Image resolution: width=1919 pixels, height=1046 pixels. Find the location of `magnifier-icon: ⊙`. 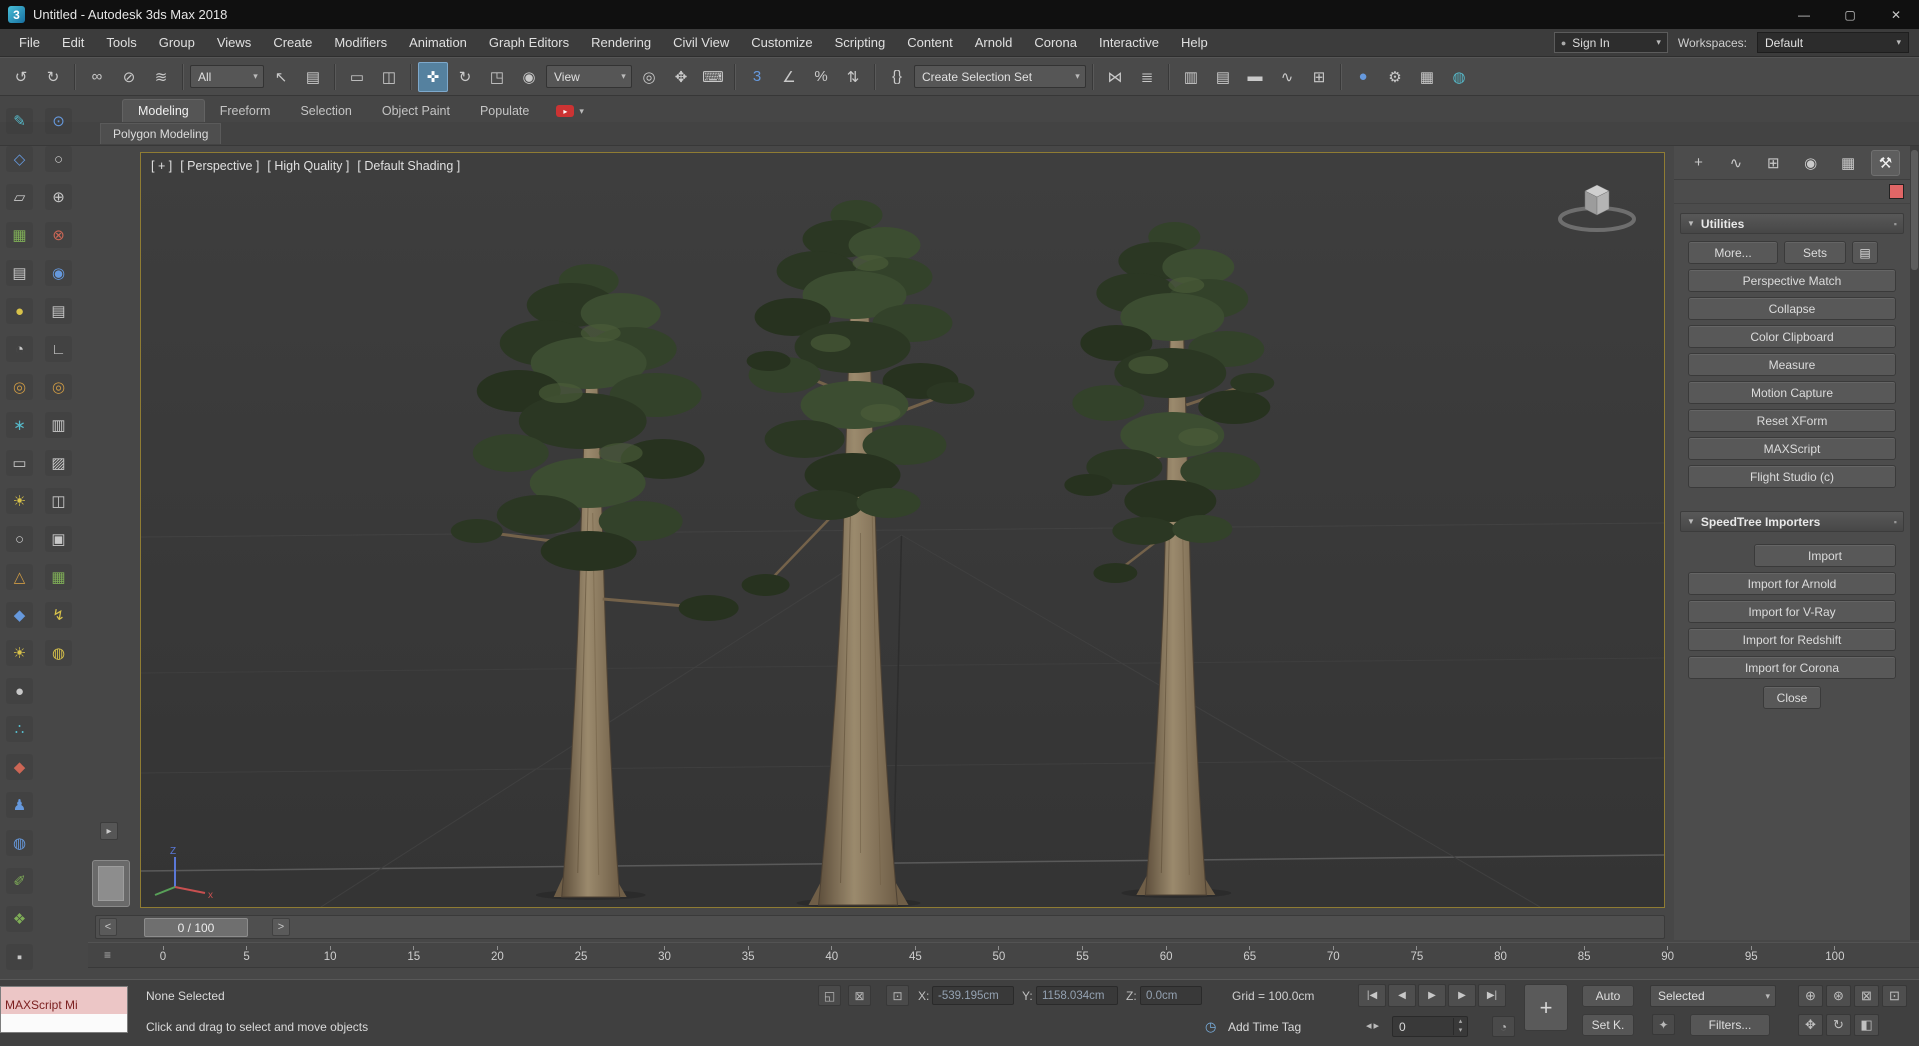

magnifier-icon: ⊙ is located at coordinates (58, 121).